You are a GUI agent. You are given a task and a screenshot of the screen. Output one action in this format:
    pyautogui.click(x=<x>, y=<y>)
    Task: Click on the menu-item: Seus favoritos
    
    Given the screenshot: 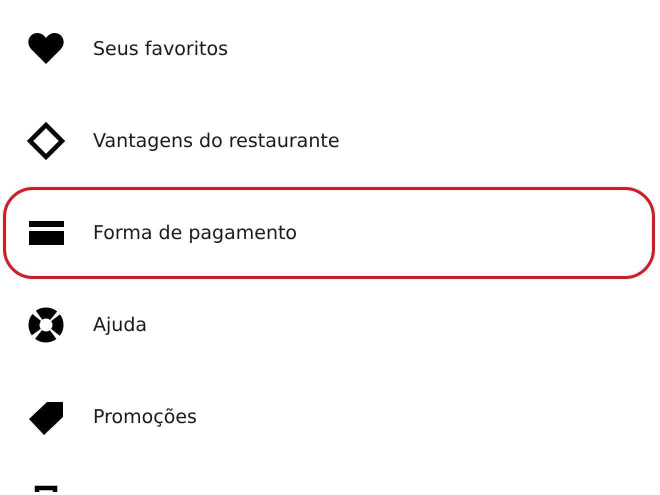 What is the action you would take?
    pyautogui.click(x=160, y=49)
    